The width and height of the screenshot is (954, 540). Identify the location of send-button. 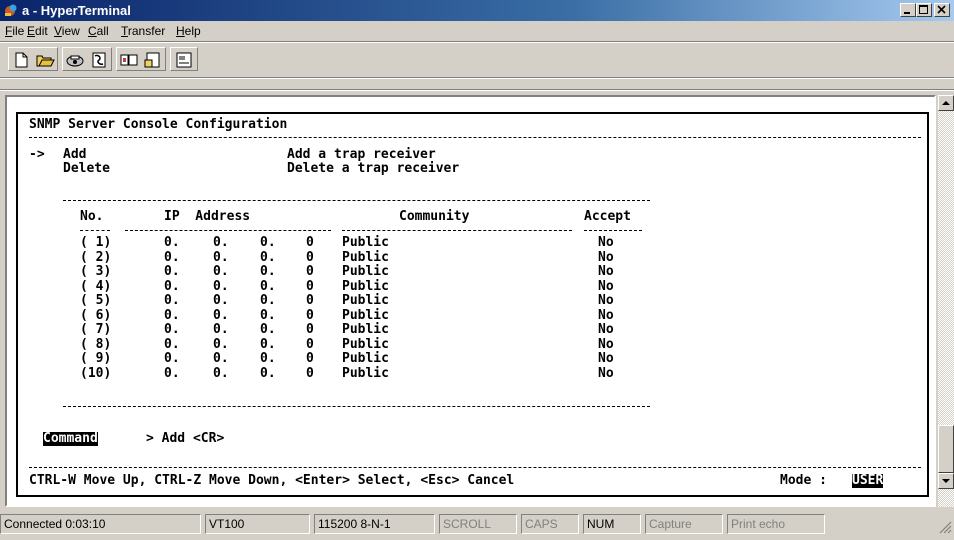
(129, 60).